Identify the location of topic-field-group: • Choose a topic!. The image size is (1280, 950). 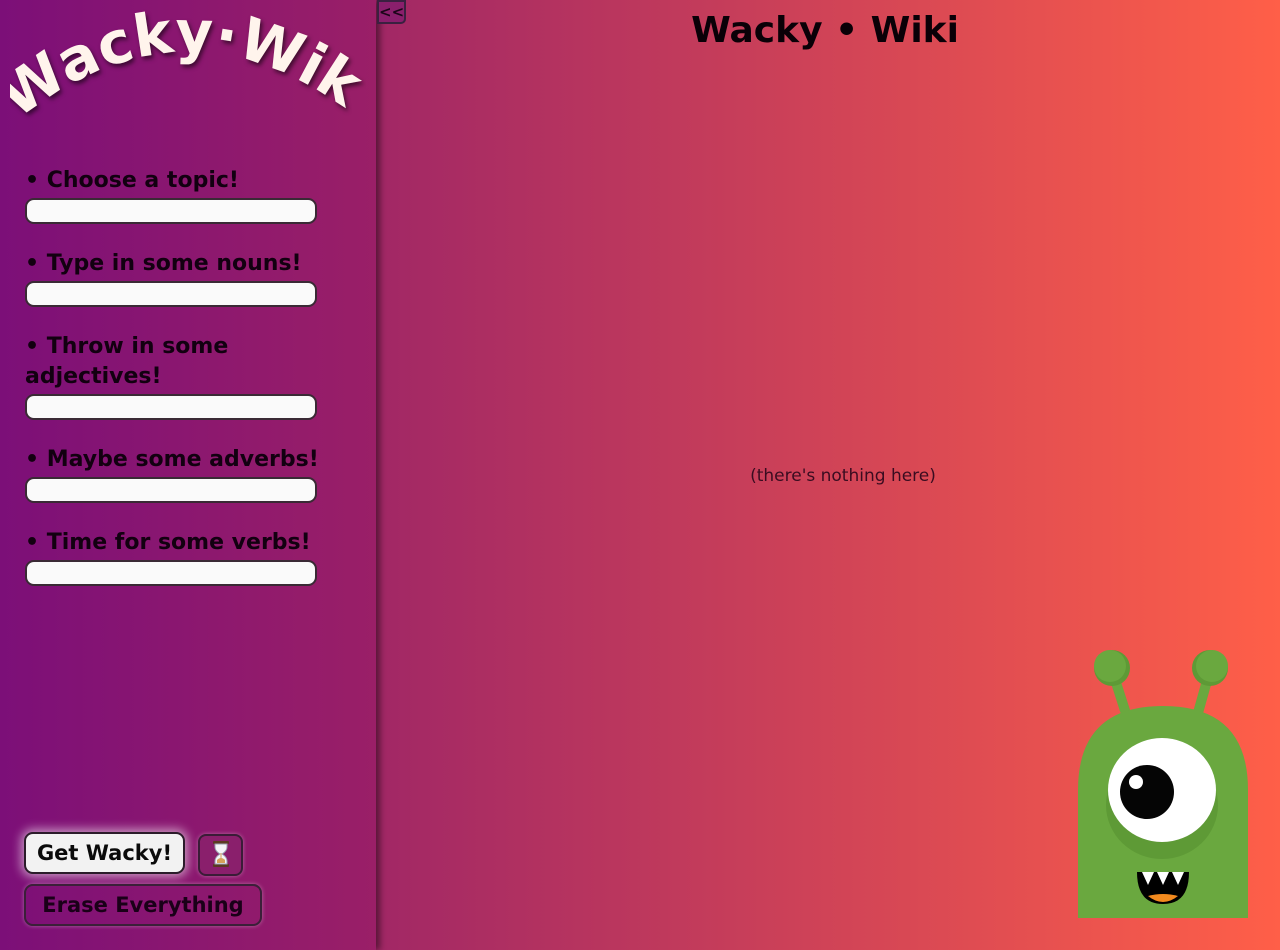
(175, 195).